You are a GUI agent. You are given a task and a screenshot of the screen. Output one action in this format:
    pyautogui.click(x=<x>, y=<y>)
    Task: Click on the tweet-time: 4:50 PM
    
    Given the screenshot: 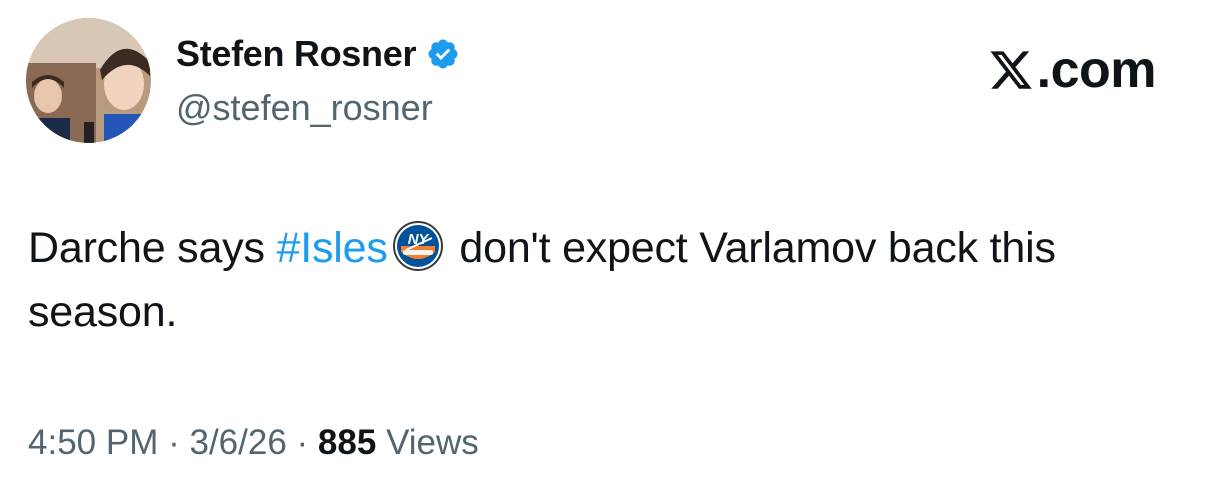 What is the action you would take?
    pyautogui.click(x=93, y=442)
    